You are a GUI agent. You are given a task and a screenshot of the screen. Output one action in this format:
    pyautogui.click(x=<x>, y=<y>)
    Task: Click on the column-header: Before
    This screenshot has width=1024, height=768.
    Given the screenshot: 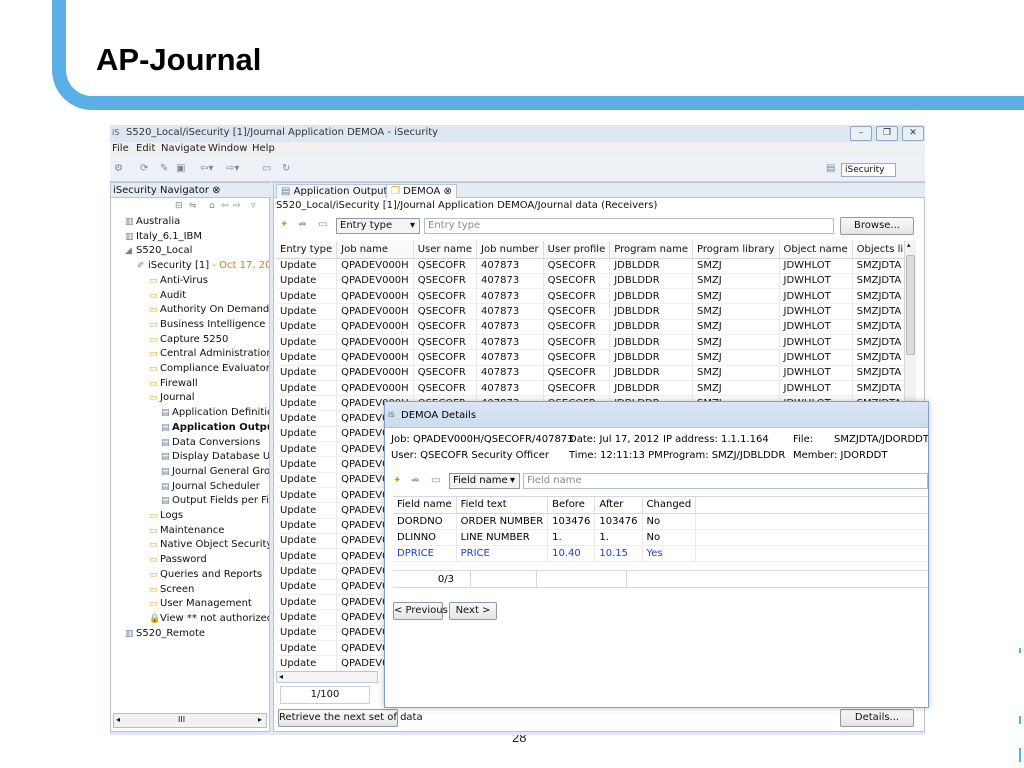 What is the action you would take?
    pyautogui.click(x=571, y=505)
    